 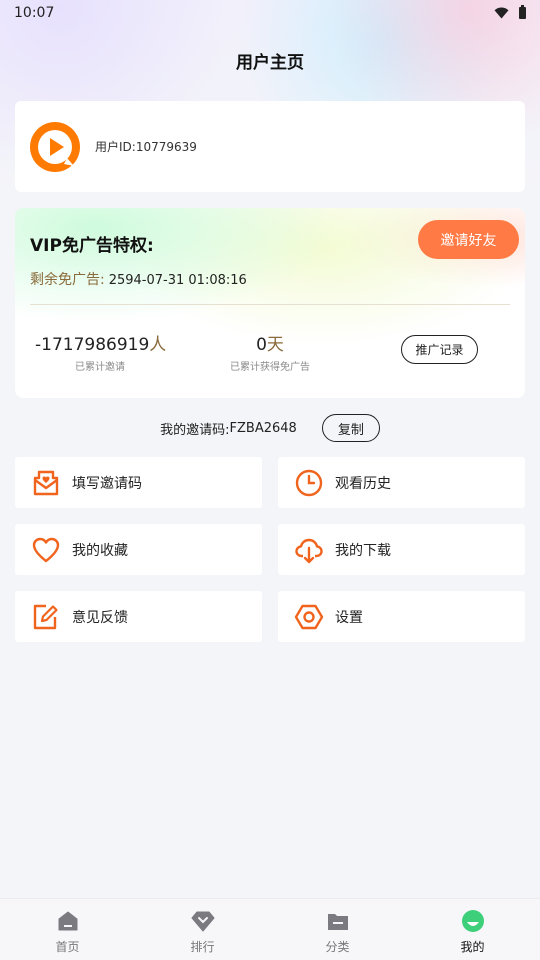 I want to click on days-unit: 天, so click(x=275, y=345).